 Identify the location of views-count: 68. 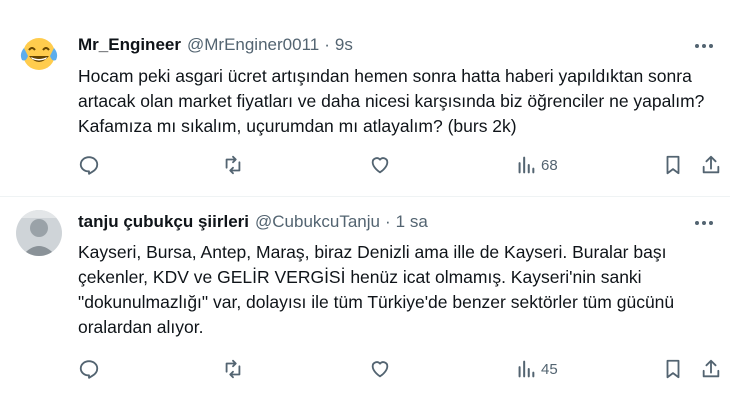
(549, 165).